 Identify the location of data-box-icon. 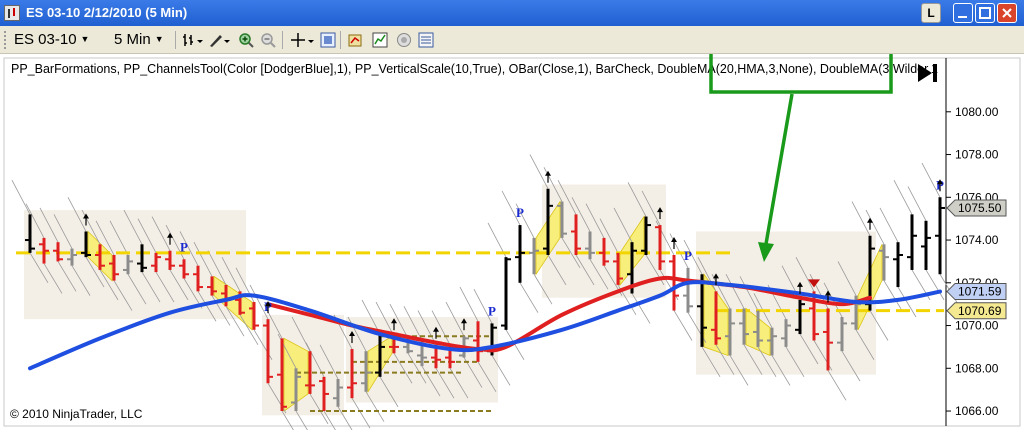
(404, 40).